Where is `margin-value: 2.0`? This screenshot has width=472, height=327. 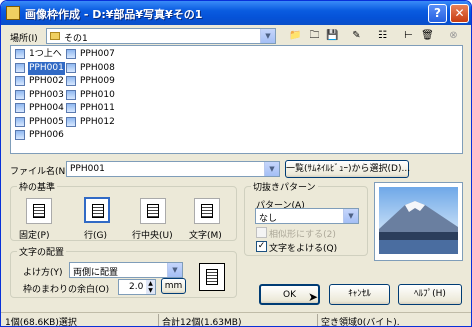 margin-value: 2.0 is located at coordinates (136, 287).